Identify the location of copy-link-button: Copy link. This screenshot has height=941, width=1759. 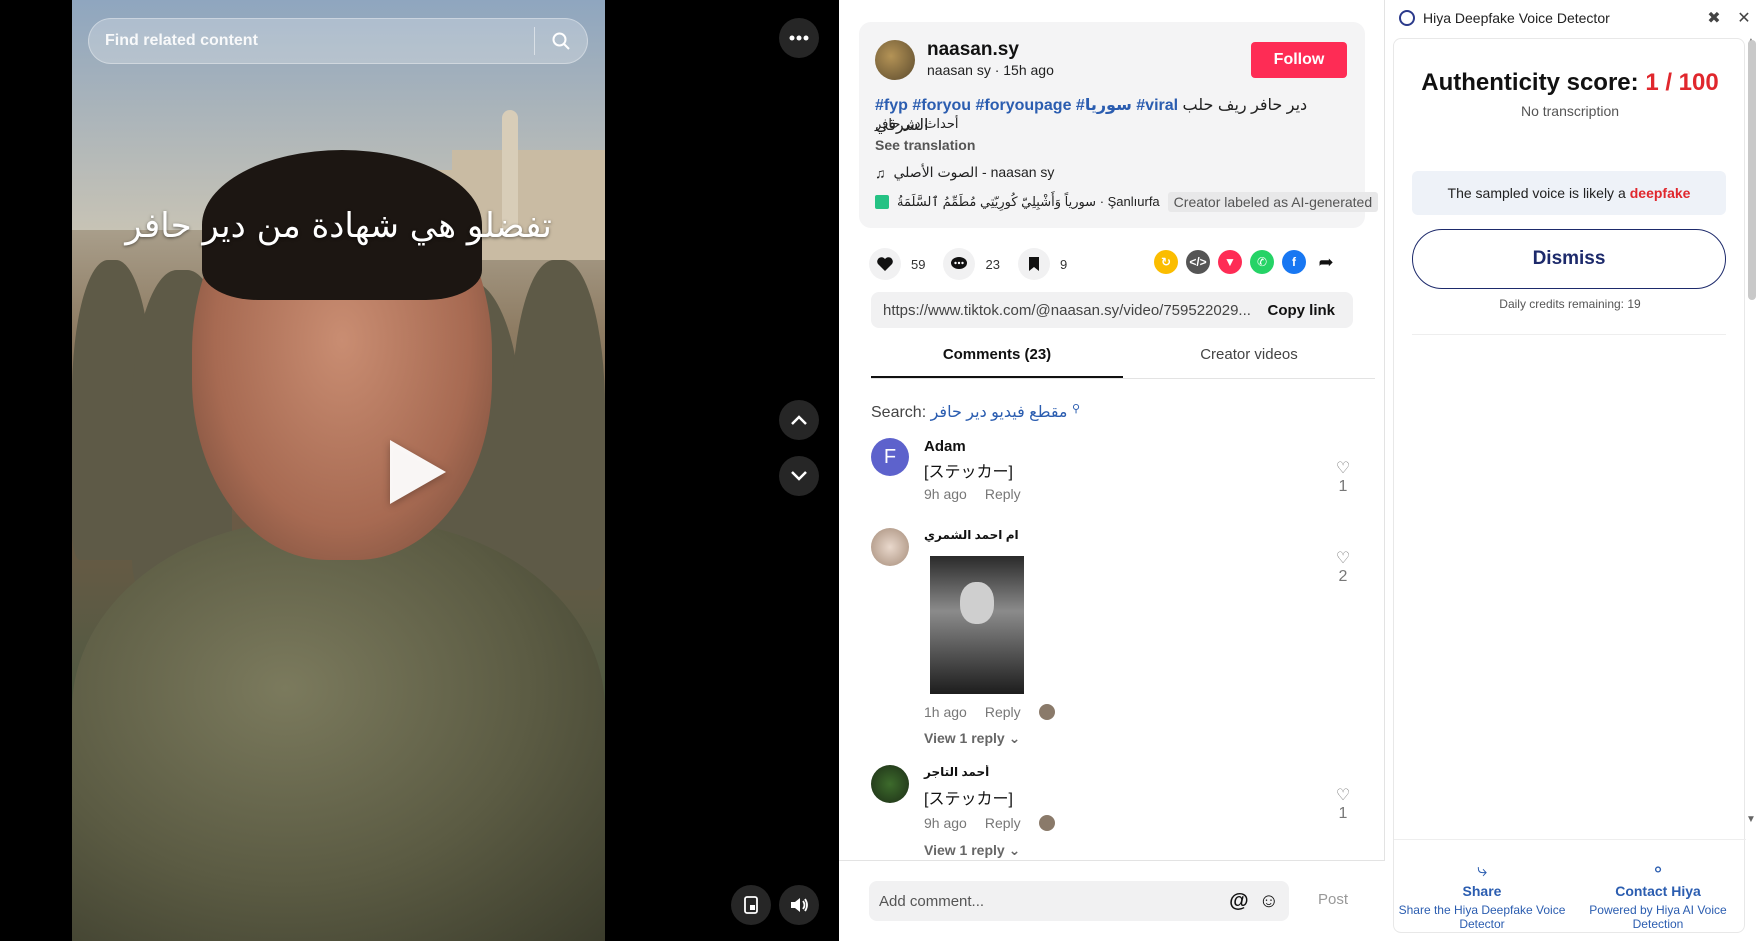
(1304, 310).